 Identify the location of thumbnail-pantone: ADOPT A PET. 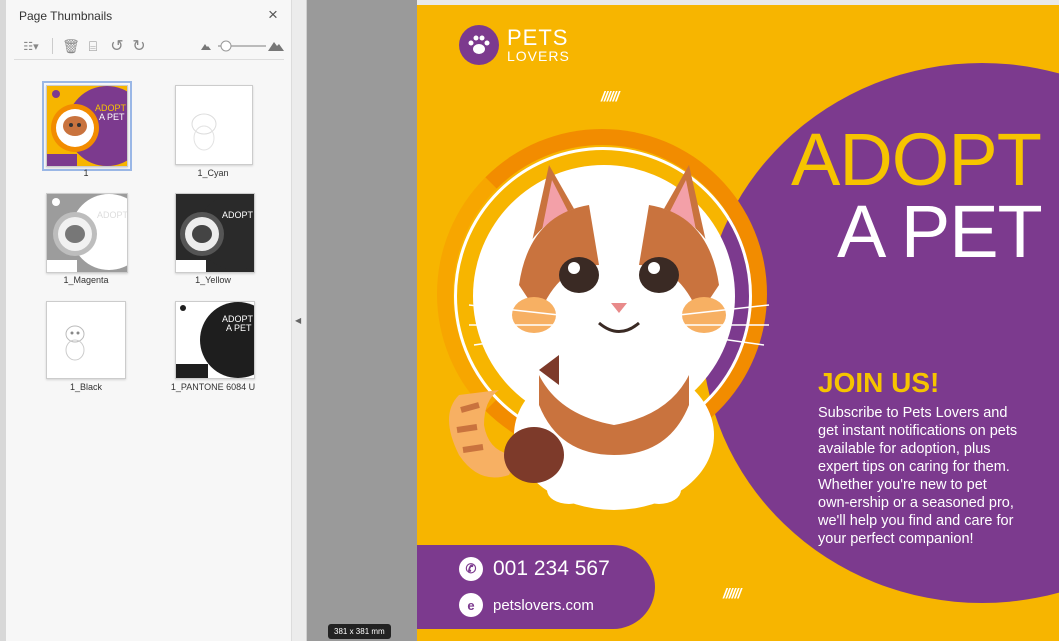
(215, 340).